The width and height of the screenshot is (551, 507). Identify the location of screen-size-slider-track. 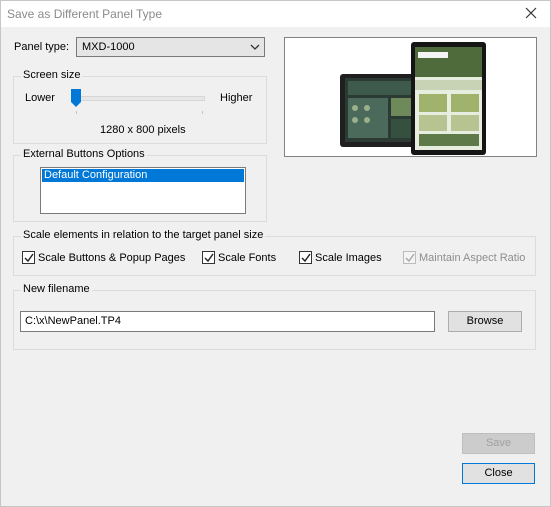
(140, 98).